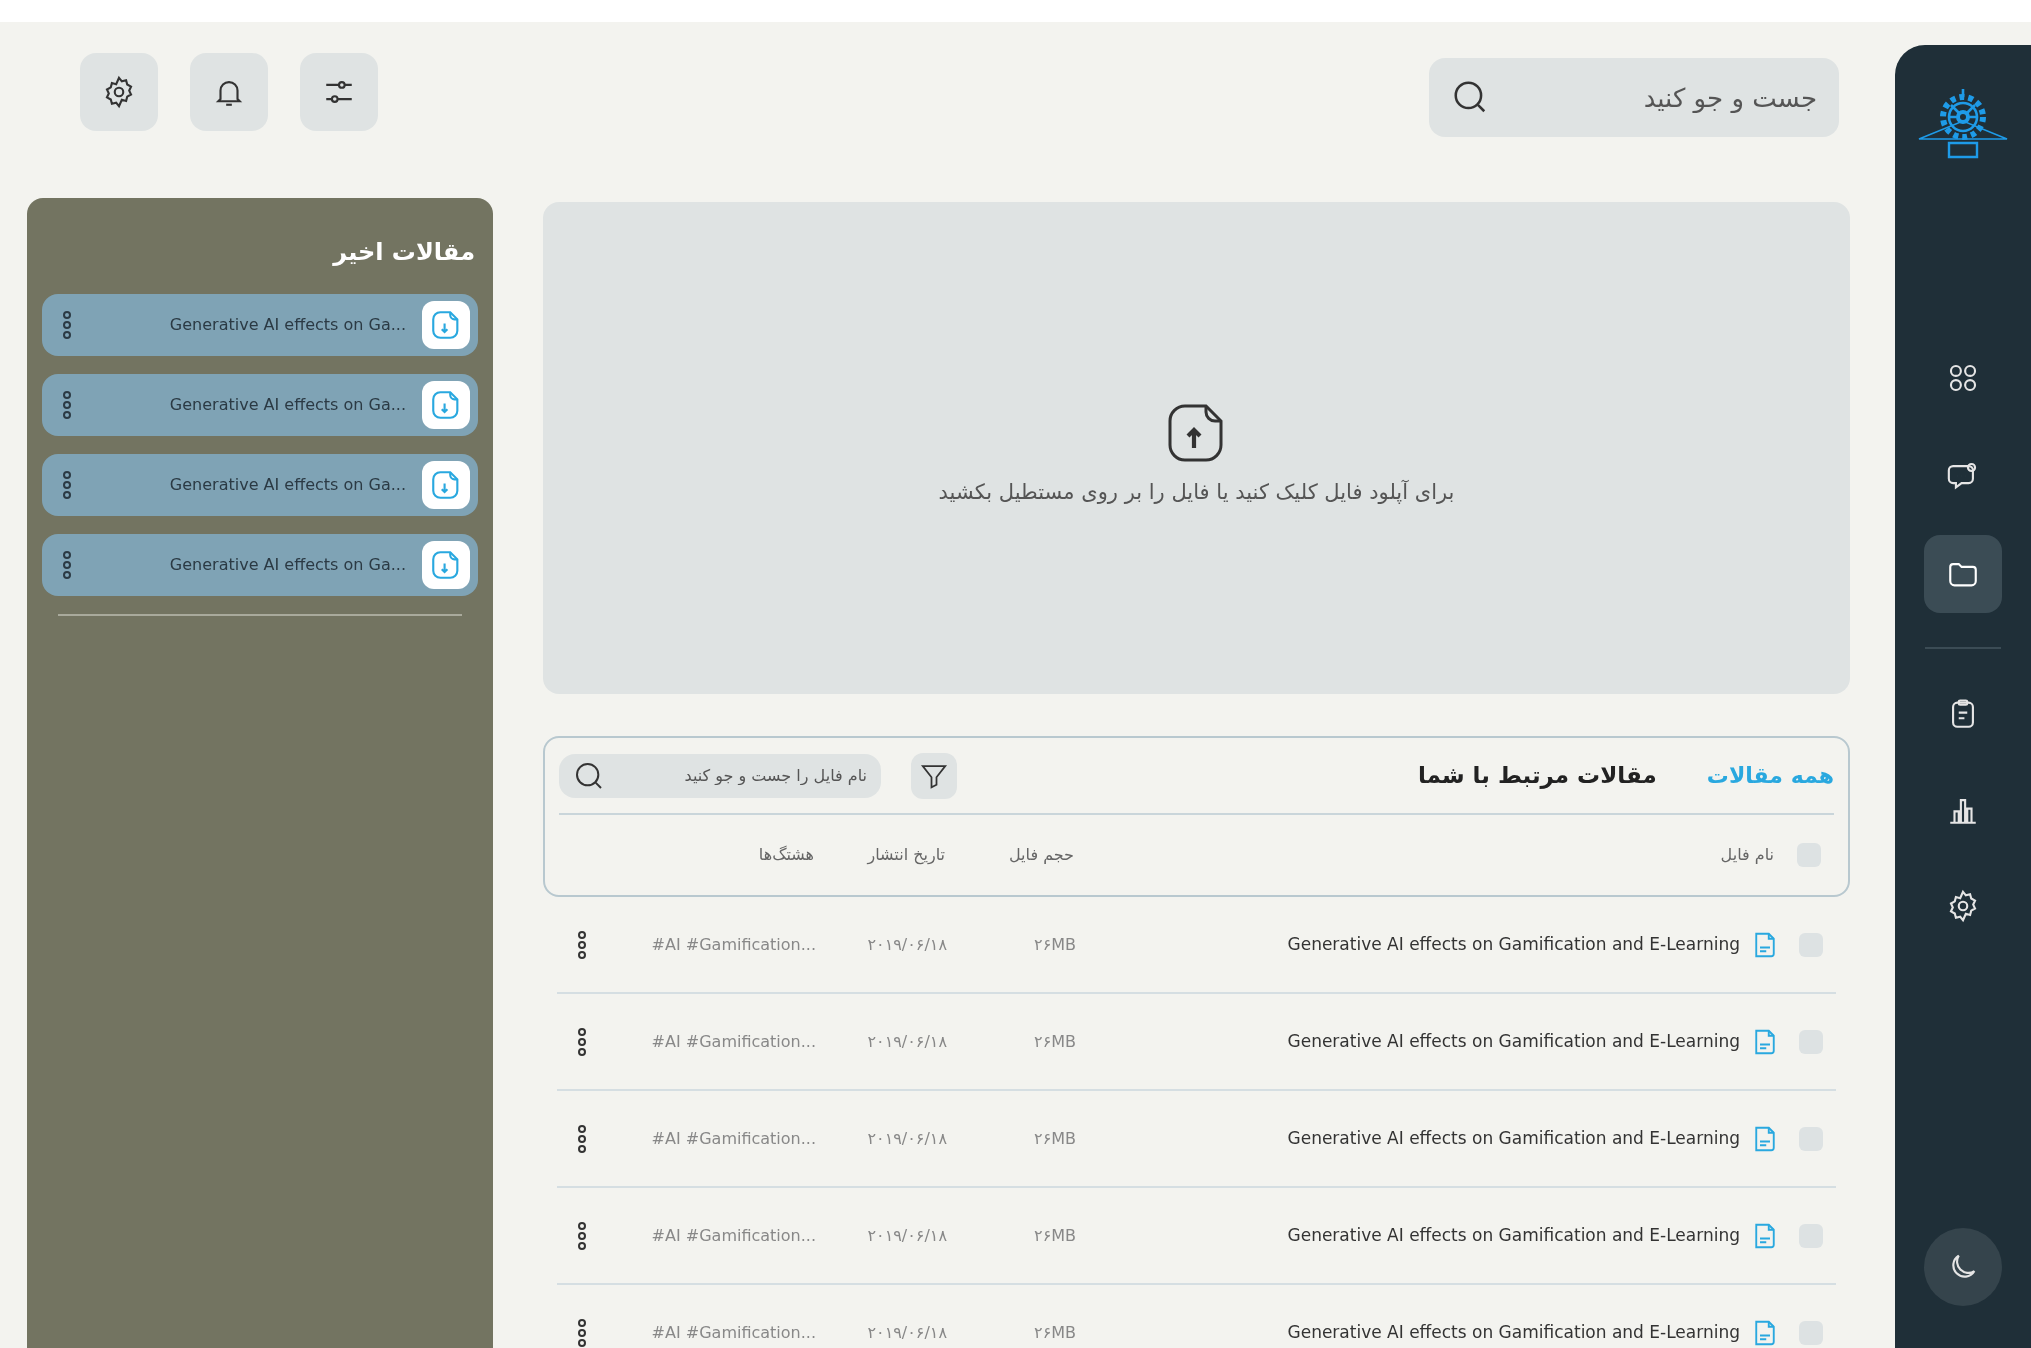  Describe the element at coordinates (1770, 775) in the screenshot. I see `all-articles-link: همه مقالات` at that location.